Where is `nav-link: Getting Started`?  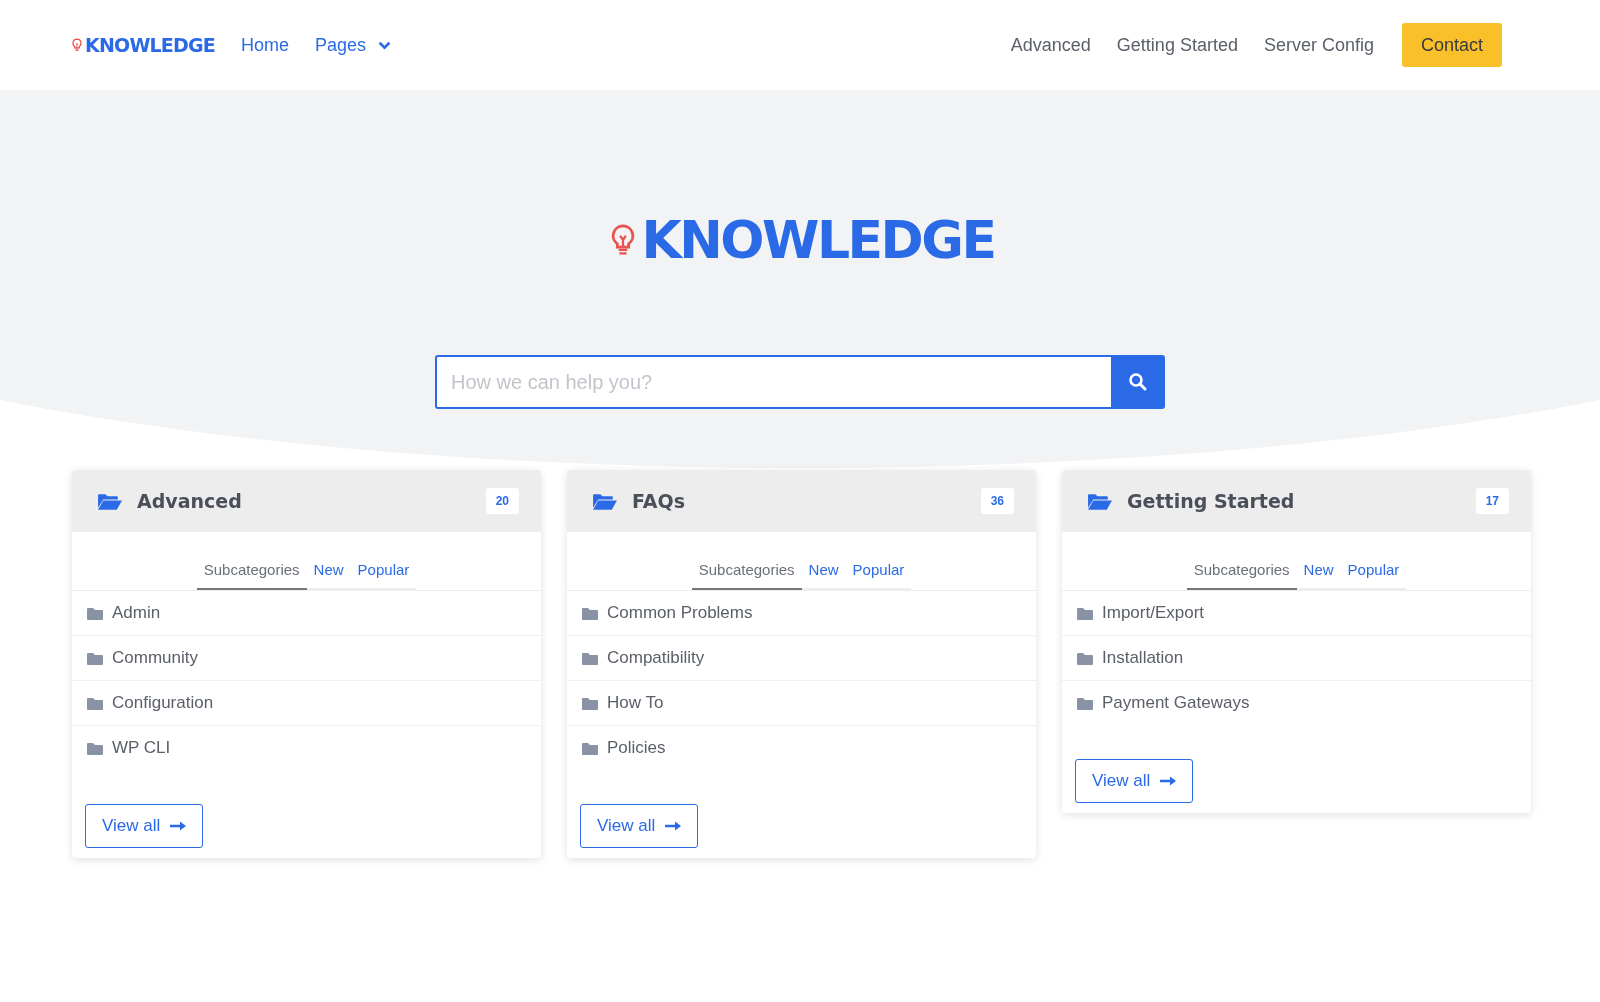 nav-link: Getting Started is located at coordinates (1177, 45).